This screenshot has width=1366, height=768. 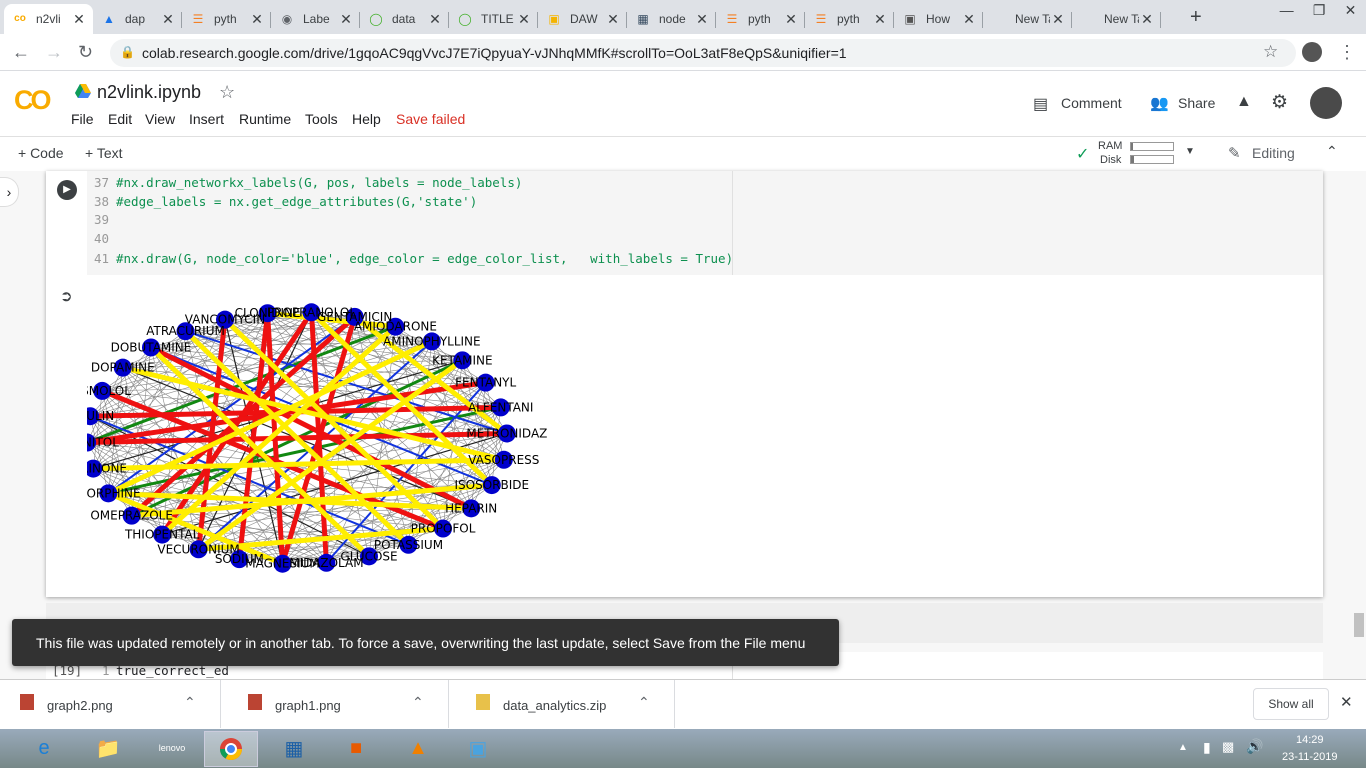 I want to click on minimize-icon: —, so click(x=1287, y=15).